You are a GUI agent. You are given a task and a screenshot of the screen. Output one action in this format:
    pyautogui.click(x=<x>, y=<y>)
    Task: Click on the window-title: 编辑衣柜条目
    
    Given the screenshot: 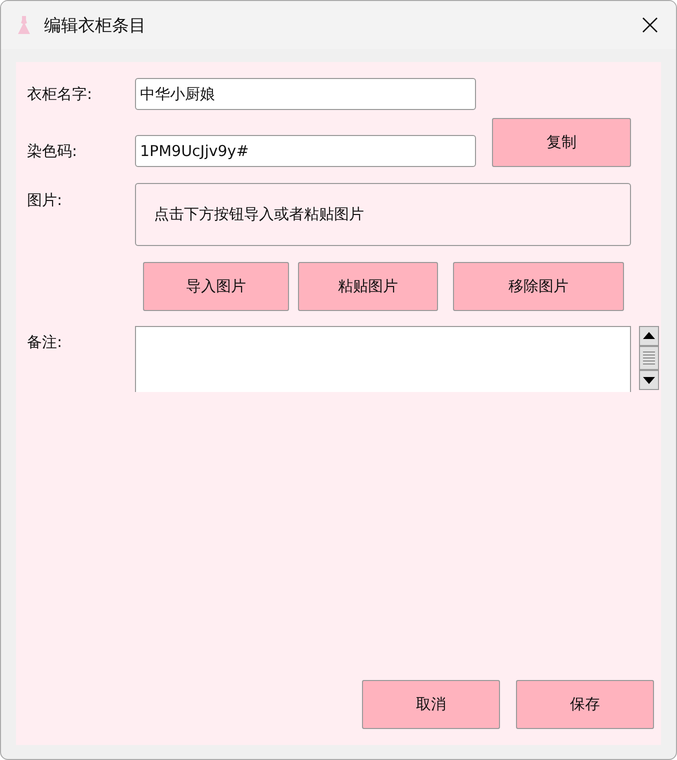 What is the action you would take?
    pyautogui.click(x=95, y=25)
    